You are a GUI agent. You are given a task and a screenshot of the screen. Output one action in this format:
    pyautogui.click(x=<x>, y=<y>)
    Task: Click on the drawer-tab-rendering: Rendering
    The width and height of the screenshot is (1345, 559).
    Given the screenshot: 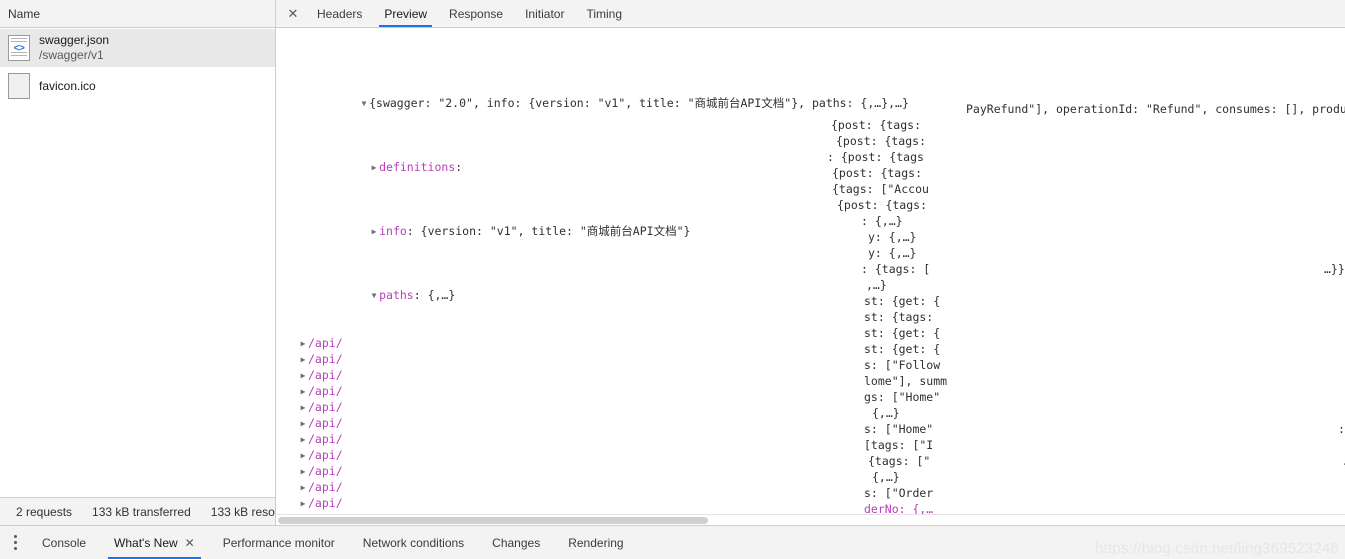 What is the action you would take?
    pyautogui.click(x=595, y=542)
    